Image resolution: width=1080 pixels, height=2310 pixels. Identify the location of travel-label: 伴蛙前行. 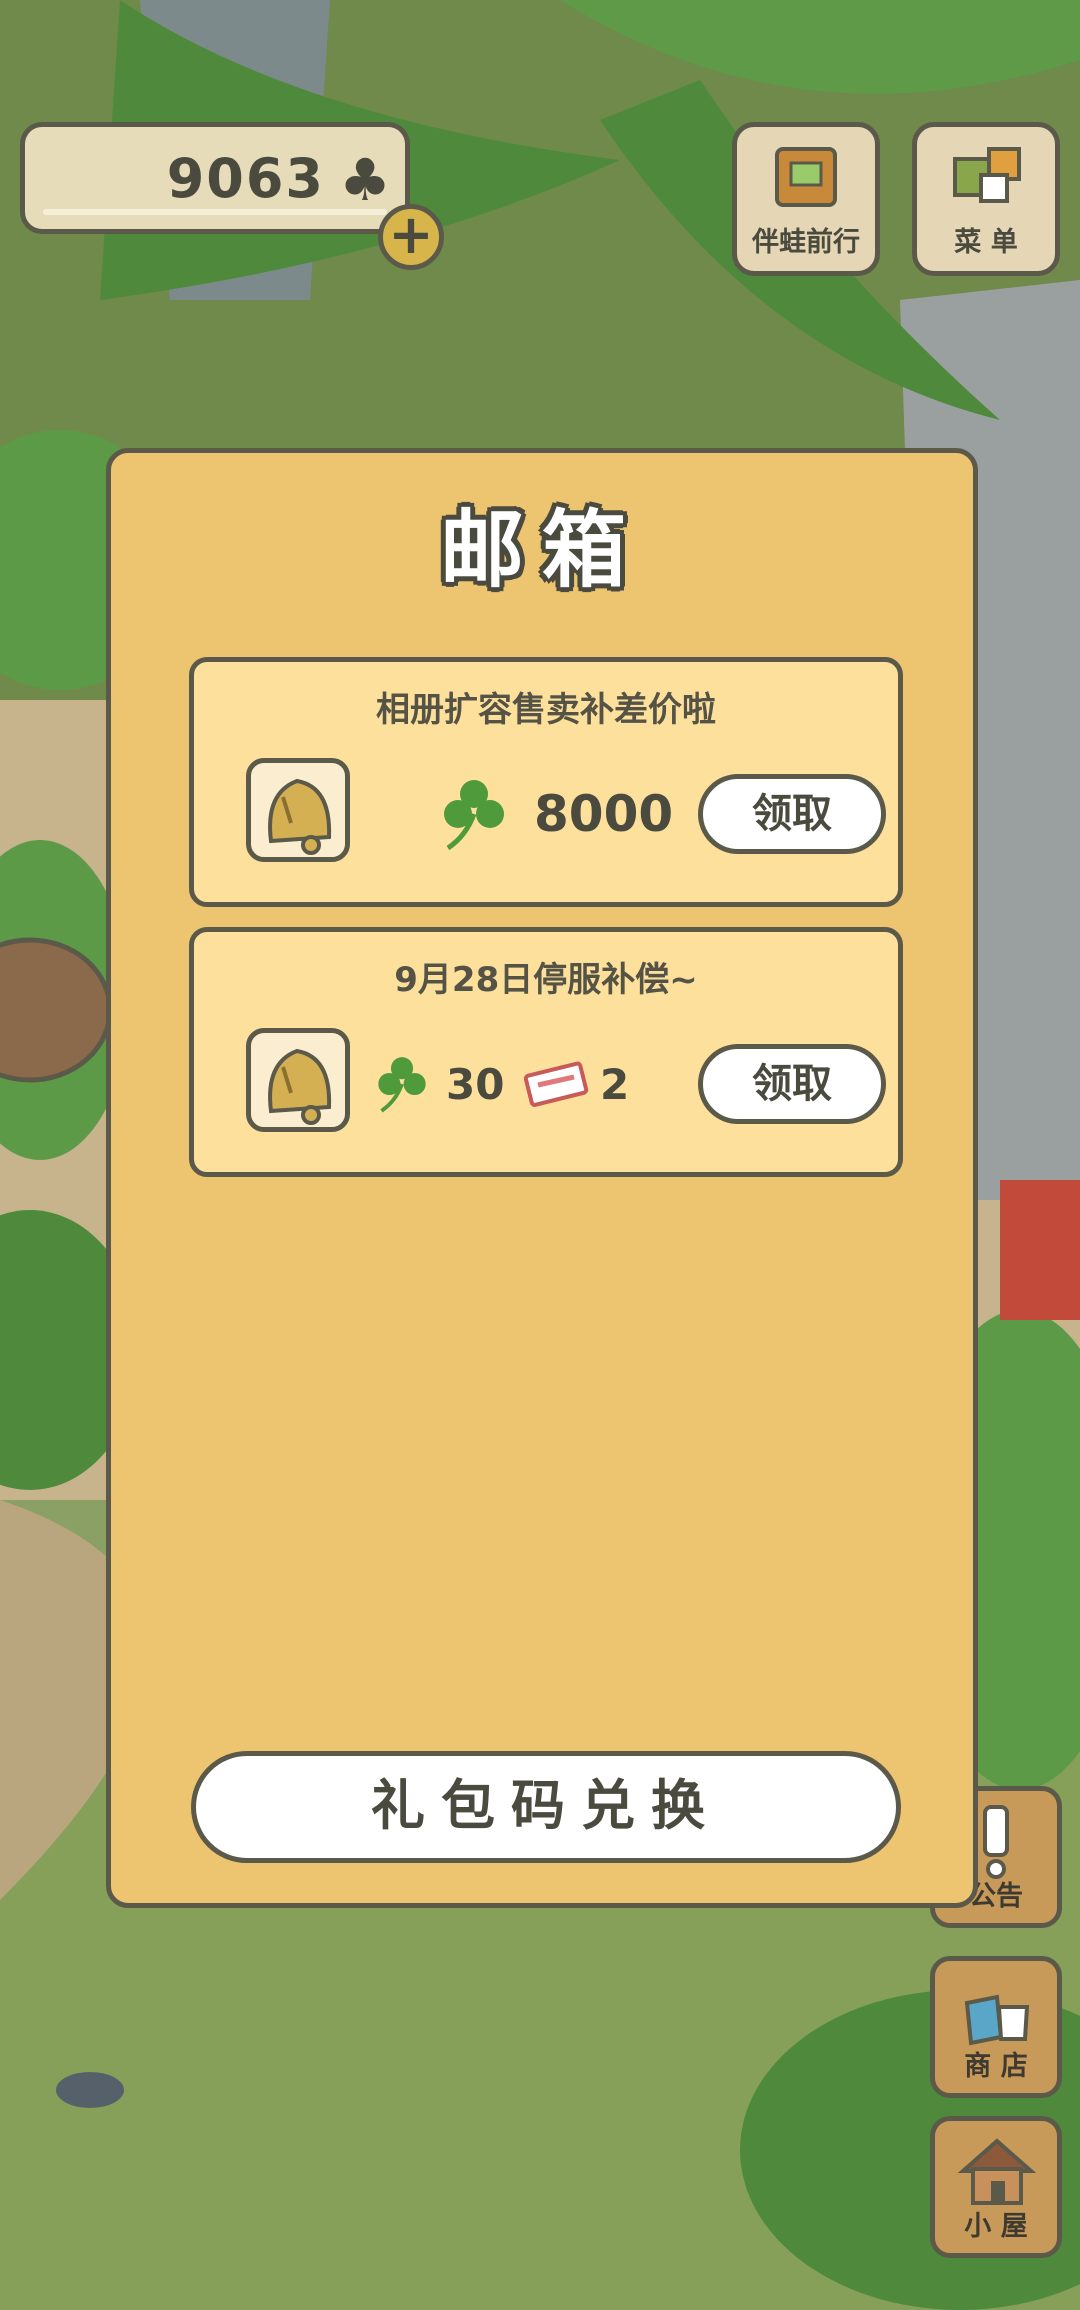
(806, 242).